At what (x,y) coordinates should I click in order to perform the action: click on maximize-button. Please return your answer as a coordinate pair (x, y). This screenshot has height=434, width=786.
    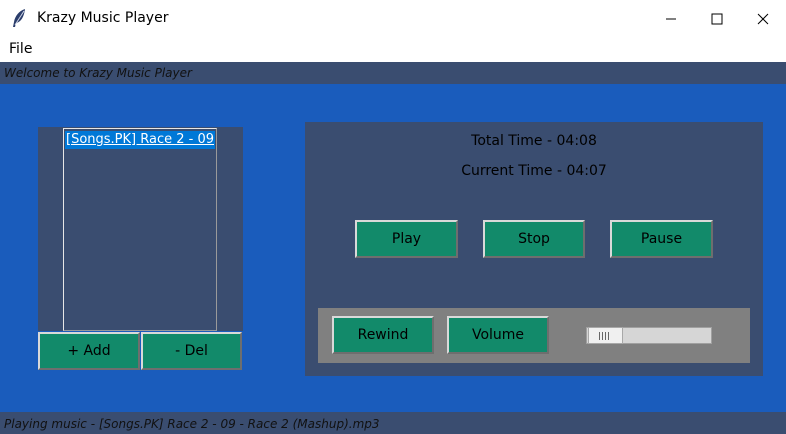
    Looking at the image, I should click on (717, 18).